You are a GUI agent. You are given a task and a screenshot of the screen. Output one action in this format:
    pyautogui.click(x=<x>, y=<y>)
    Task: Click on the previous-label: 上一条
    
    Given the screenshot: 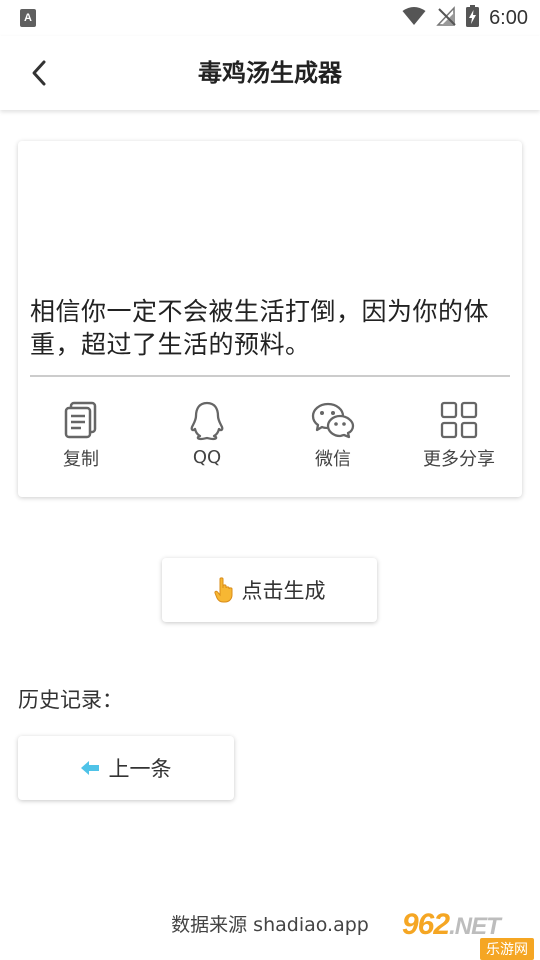 What is the action you would take?
    pyautogui.click(x=140, y=769)
    